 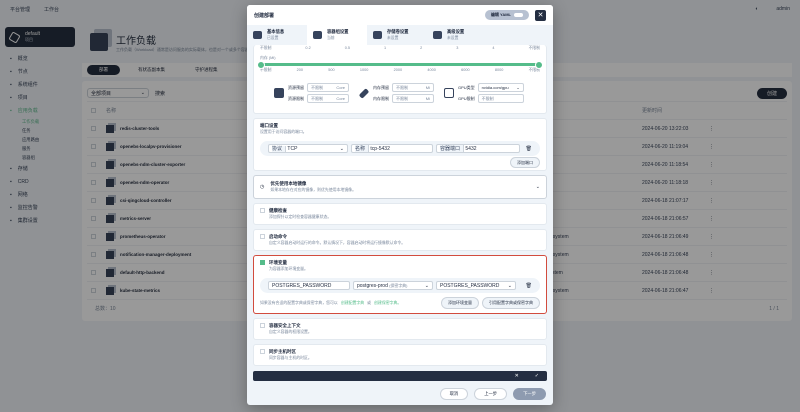 I want to click on gpu-type-select: nvidia.com/gpu ⌄, so click(x=500, y=87).